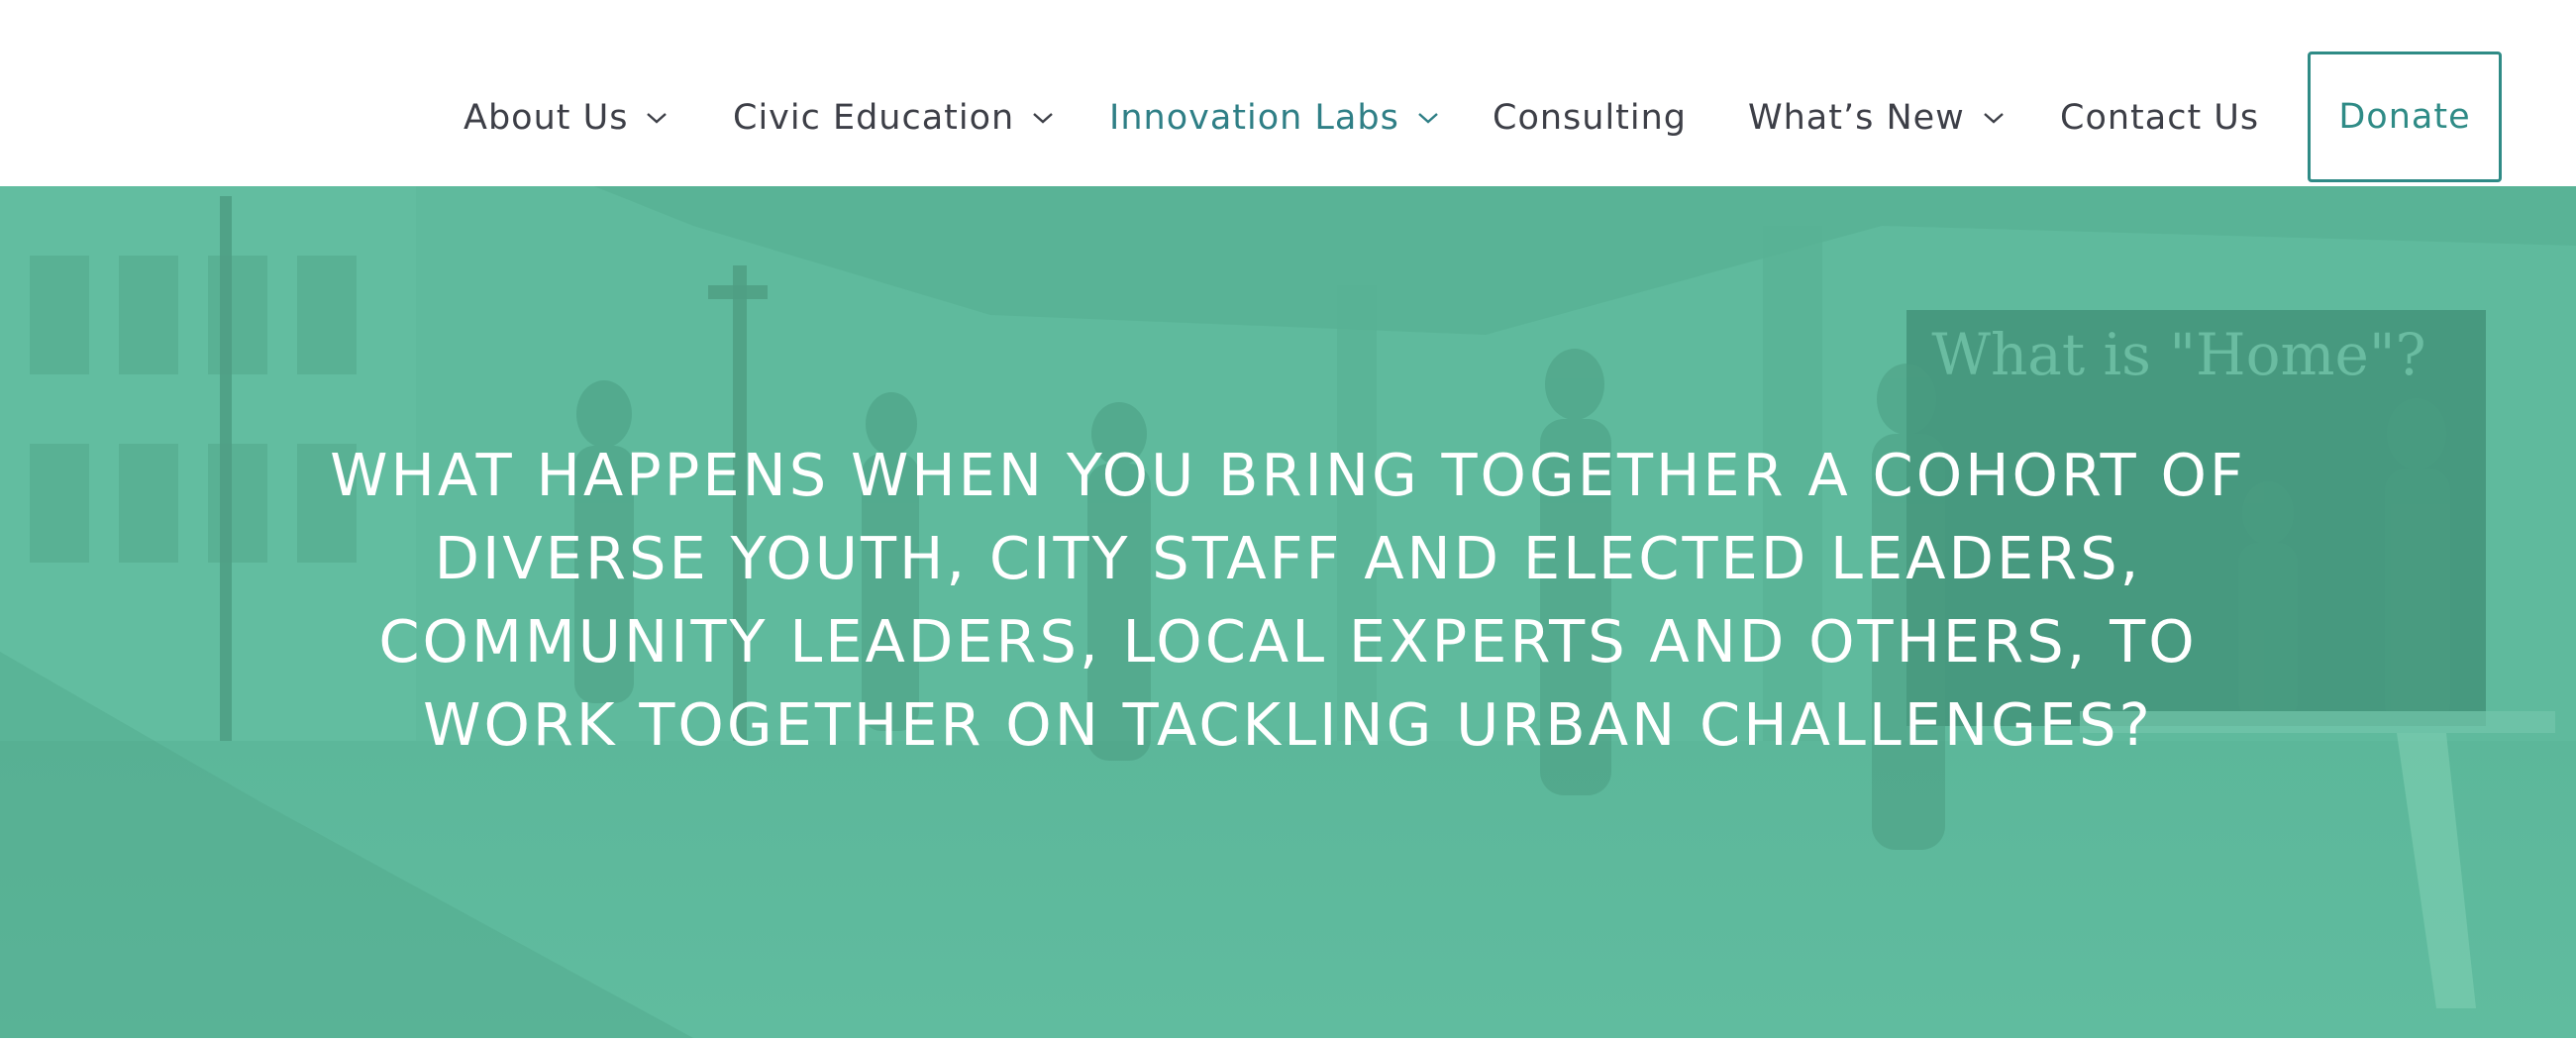 The width and height of the screenshot is (2576, 1042). I want to click on nav-item-contact-us: Contact Us, so click(2159, 118).